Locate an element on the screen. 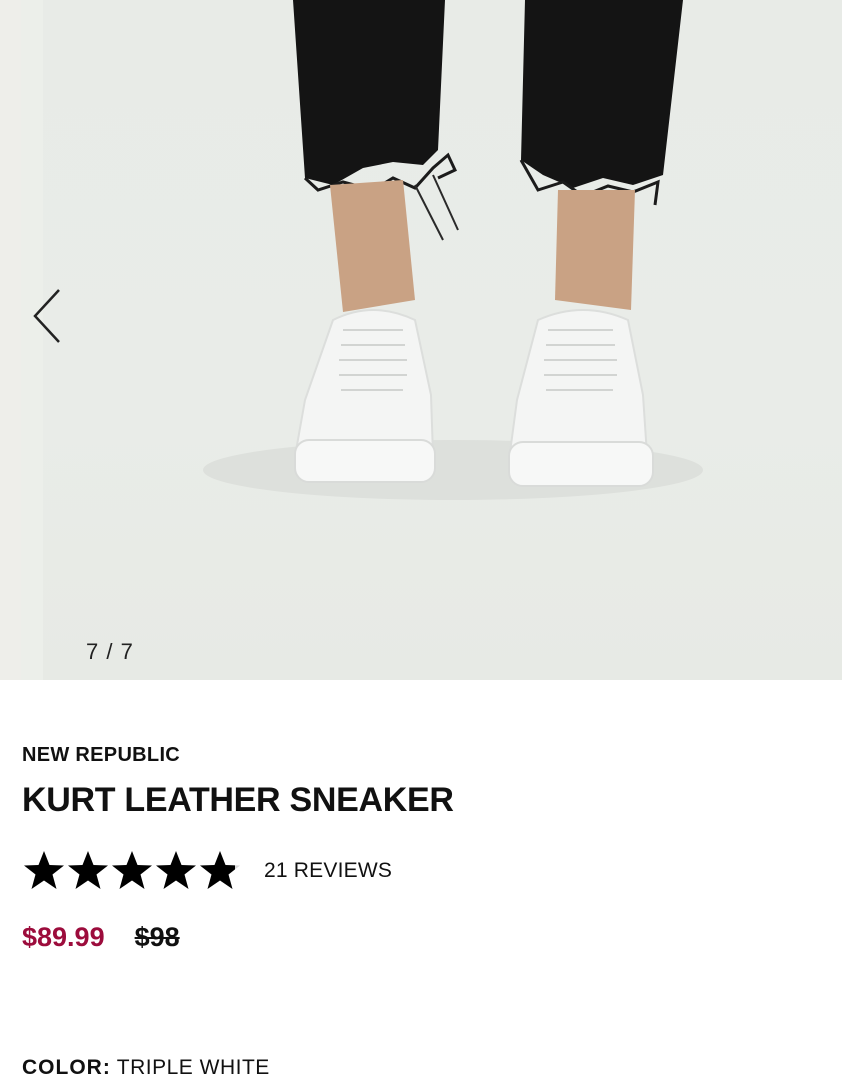 Image resolution: width=842 pixels, height=1080 pixels. color-value: TRIPLE WHITE is located at coordinates (193, 1067).